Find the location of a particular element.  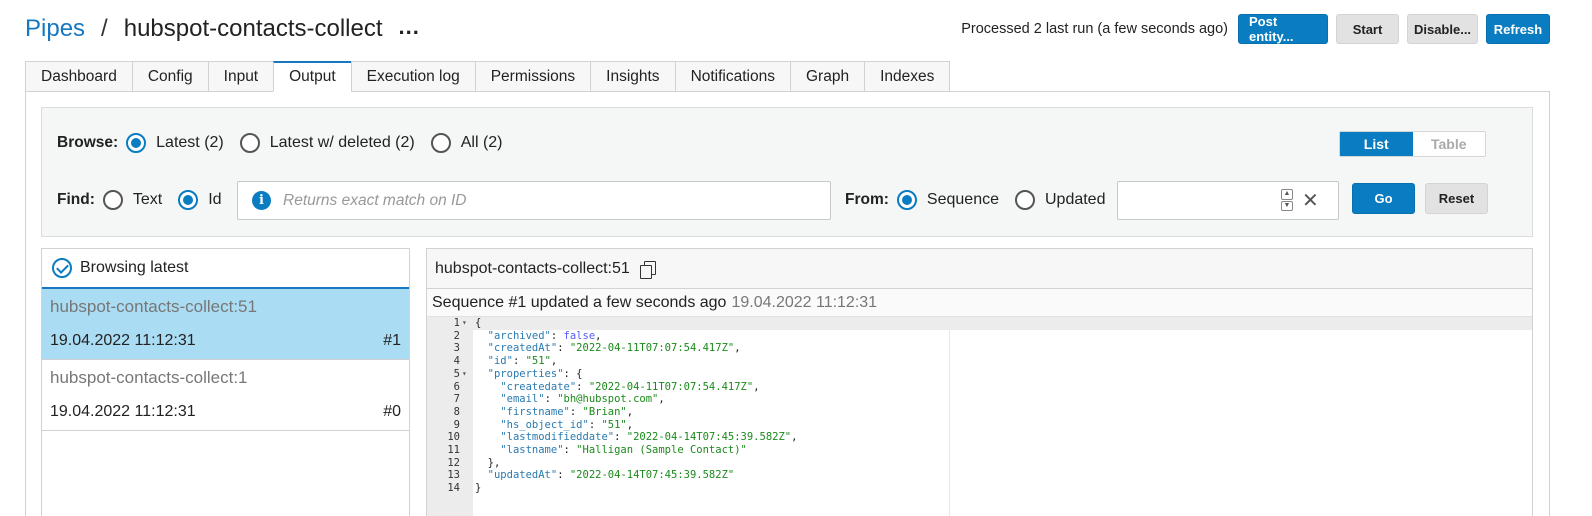

tab-notifications: Notifications is located at coordinates (732, 76).